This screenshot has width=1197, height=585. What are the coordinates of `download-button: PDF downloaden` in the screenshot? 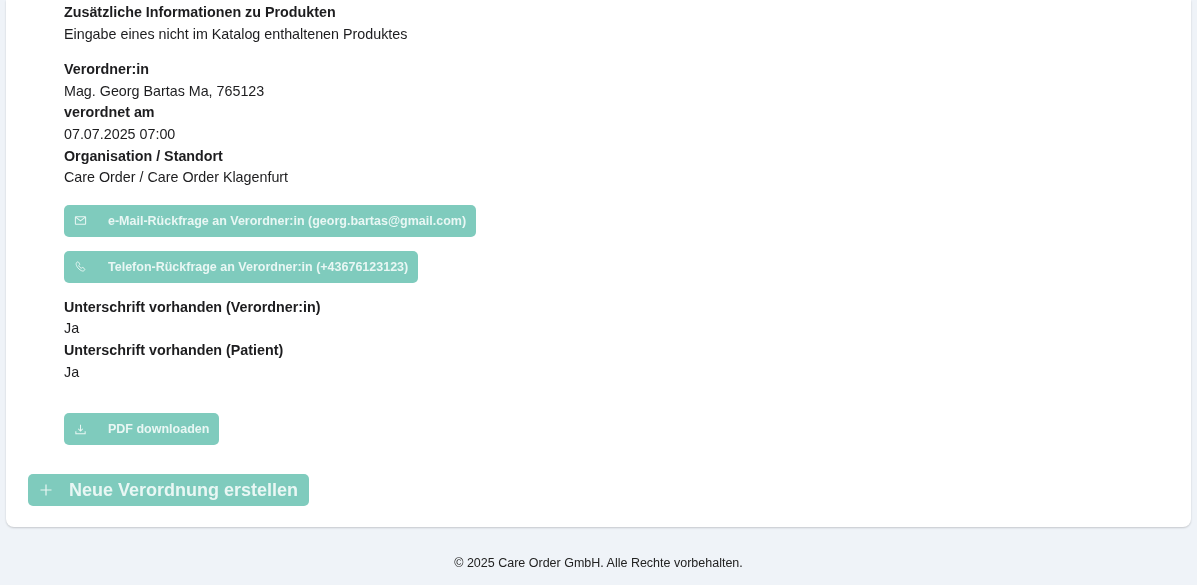 It's located at (142, 429).